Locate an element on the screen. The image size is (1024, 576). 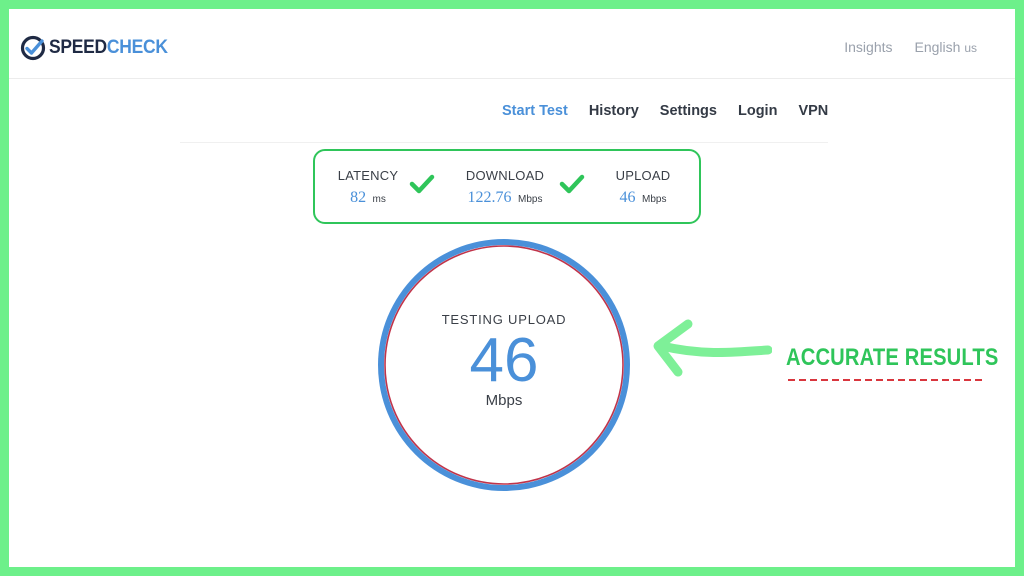
download-metric: DOWNLOAD 122.76 Mbps is located at coordinates (505, 187).